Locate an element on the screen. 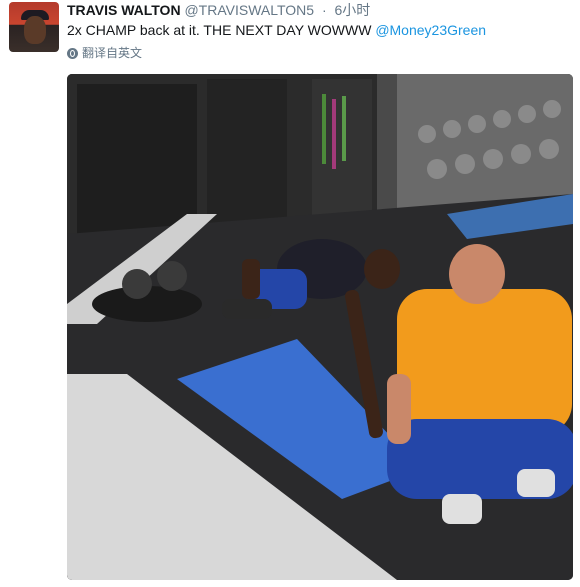 Image resolution: width=580 pixels, height=587 pixels. bag-storage is located at coordinates (137, 159).